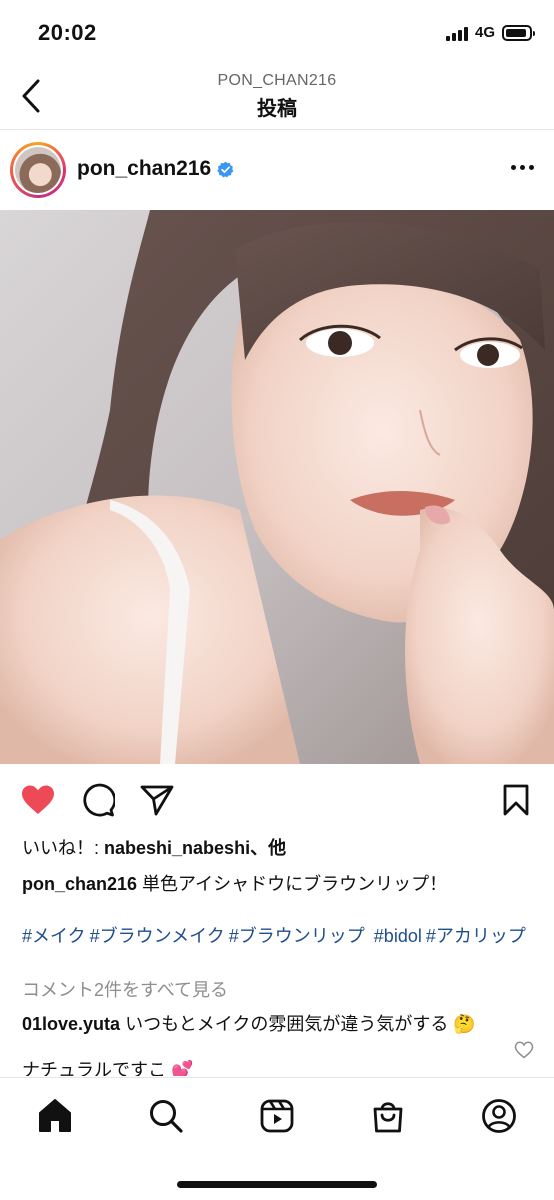 The height and width of the screenshot is (1200, 554). Describe the element at coordinates (277, 800) in the screenshot. I see `post-actions` at that location.